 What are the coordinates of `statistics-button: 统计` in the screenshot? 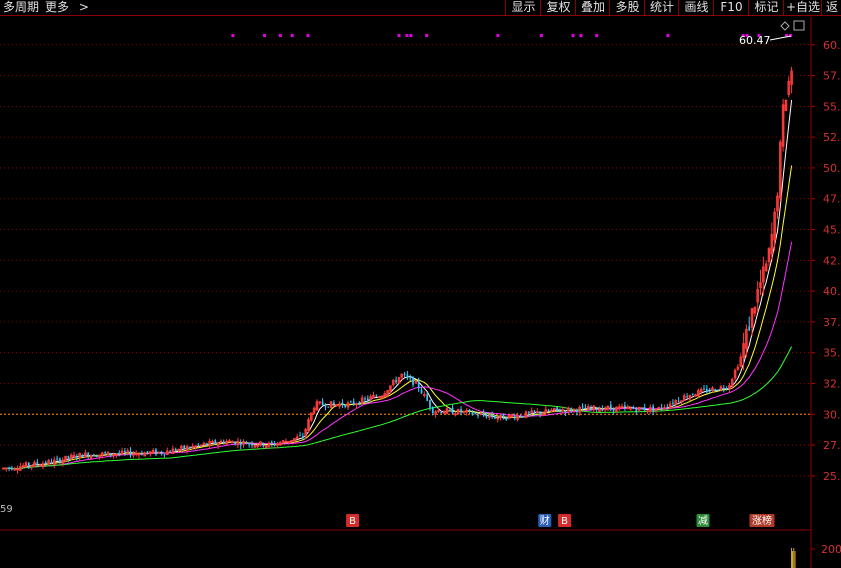 It's located at (661, 7).